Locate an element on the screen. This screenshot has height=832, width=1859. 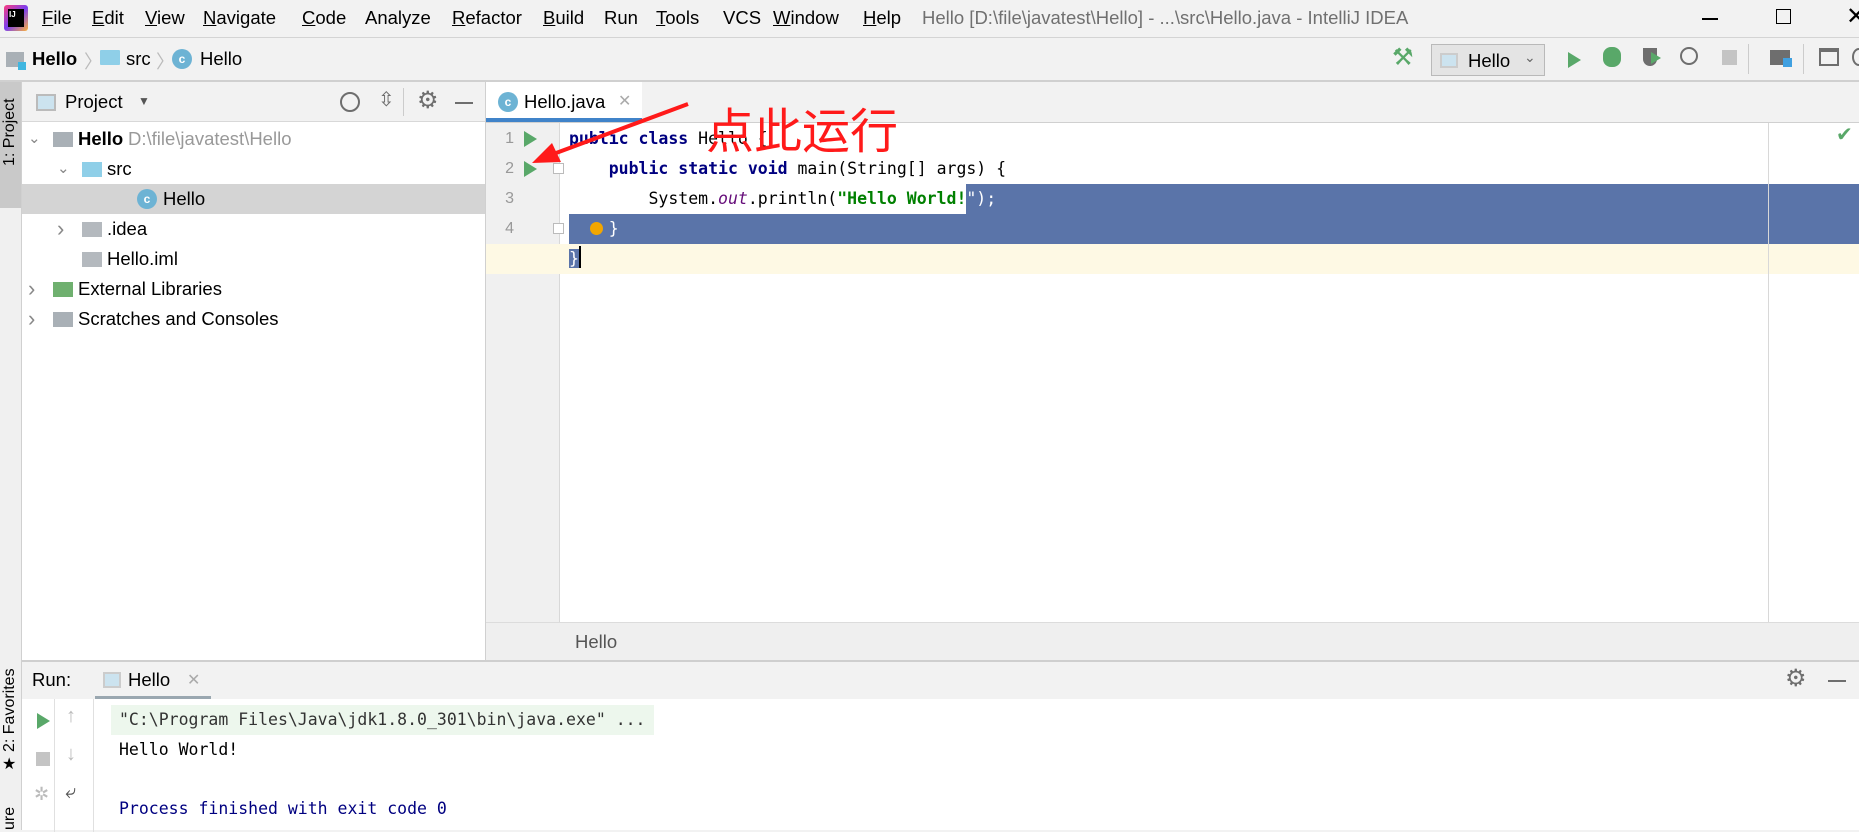
run-toolbar: ✲ ↑ ↓ ⤶ is located at coordinates (58, 765).